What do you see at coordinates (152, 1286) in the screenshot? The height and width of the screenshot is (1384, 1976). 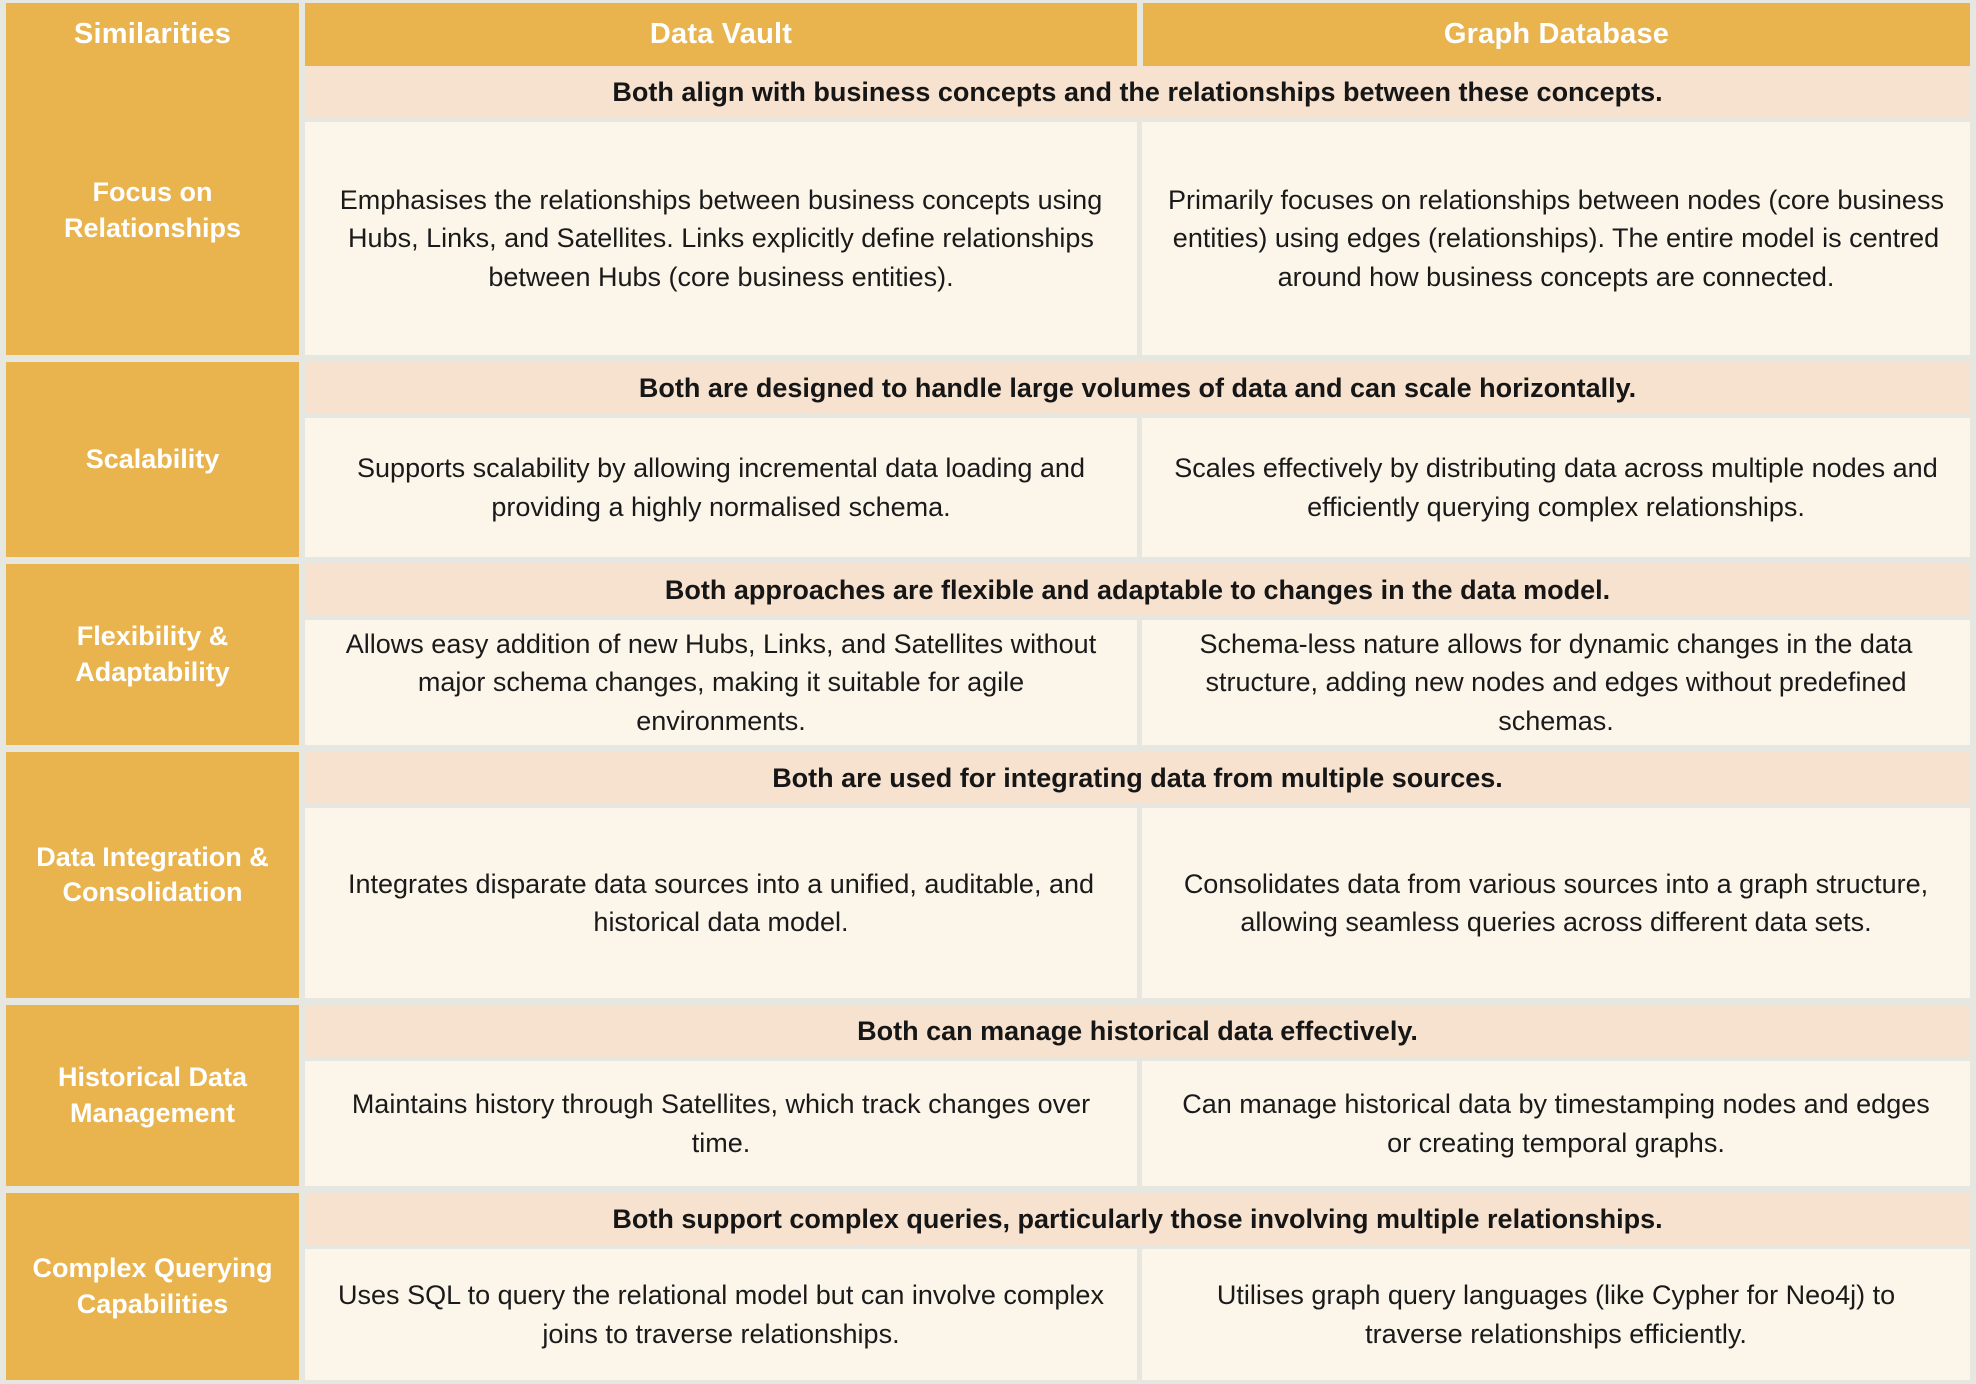 I see `row-label-complex-querying-capabilities: Complex Querying Capabilities` at bounding box center [152, 1286].